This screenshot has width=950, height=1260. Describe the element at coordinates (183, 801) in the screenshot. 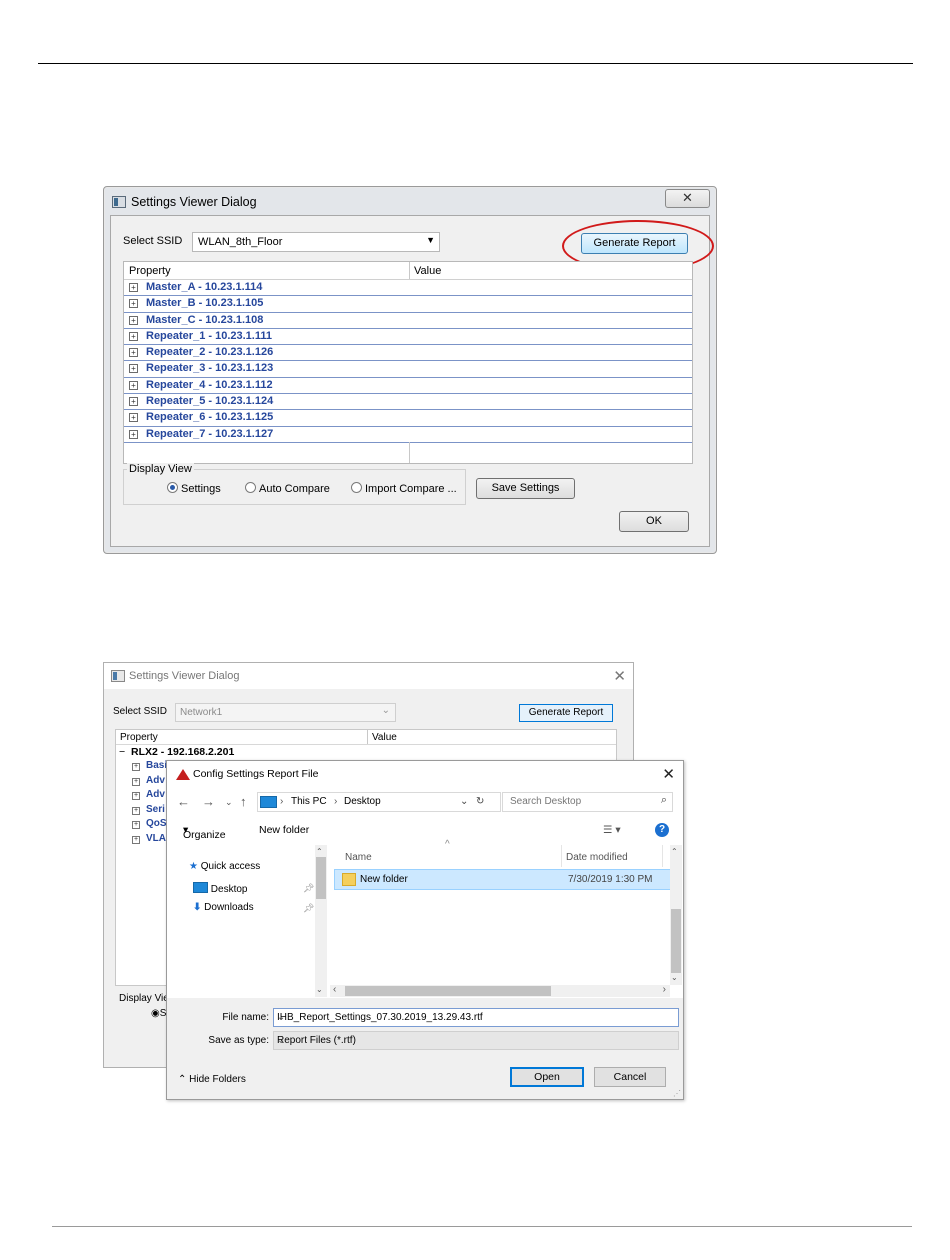

I see `back-arrow-icon: ←` at that location.